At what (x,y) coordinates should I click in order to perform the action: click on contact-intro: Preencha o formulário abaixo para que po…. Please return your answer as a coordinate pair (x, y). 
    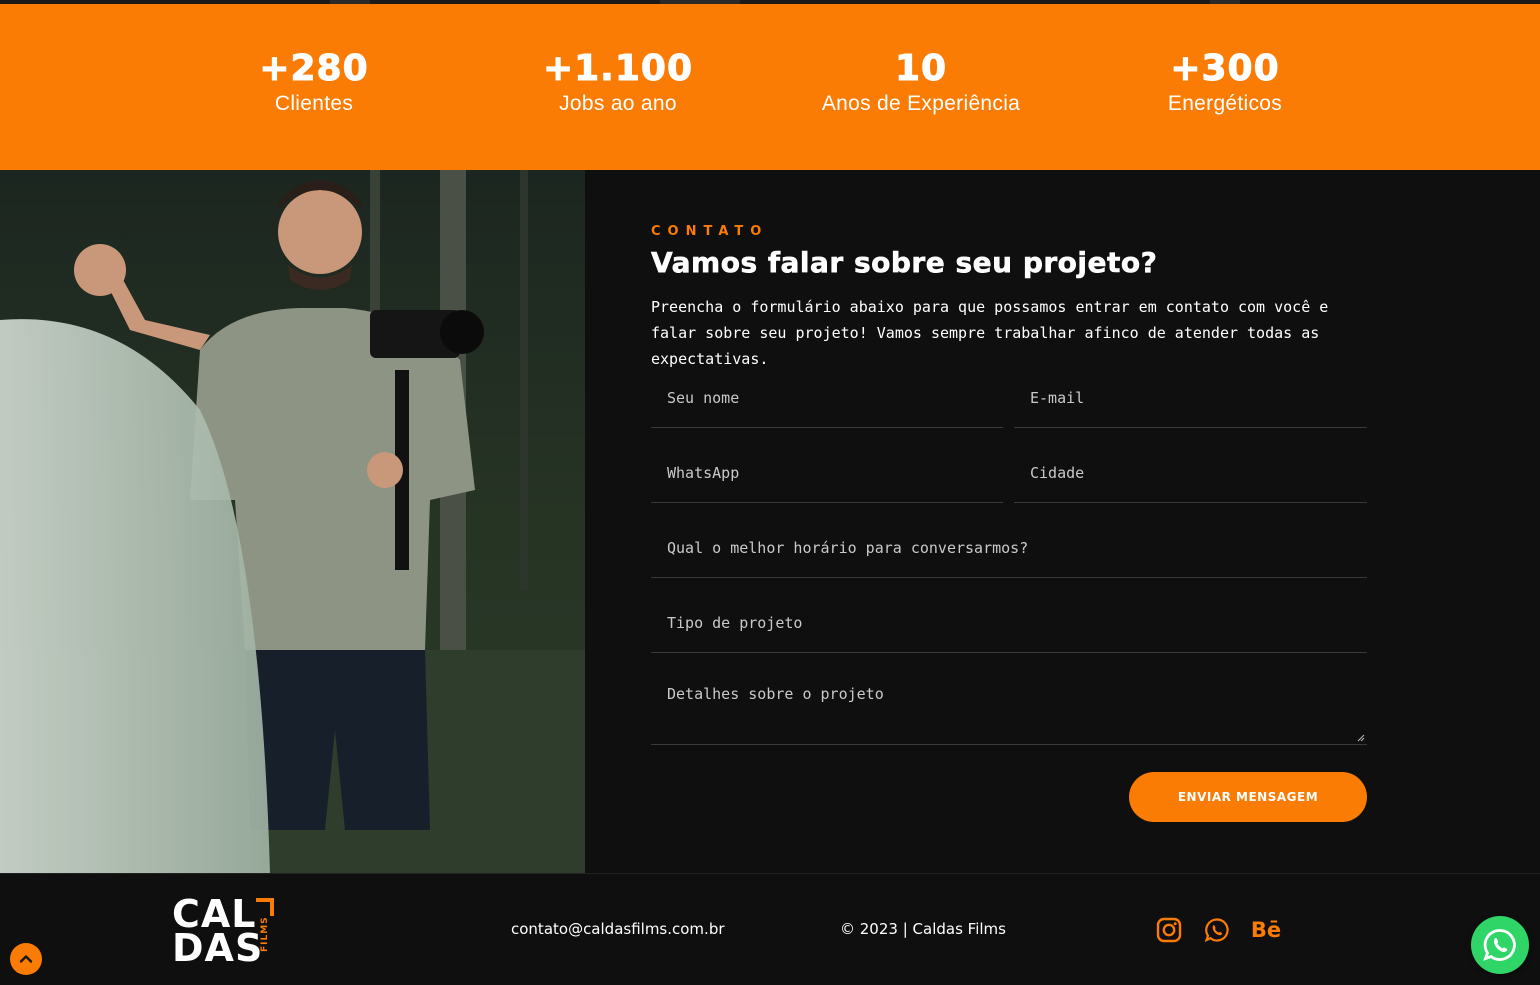
    Looking at the image, I should click on (990, 333).